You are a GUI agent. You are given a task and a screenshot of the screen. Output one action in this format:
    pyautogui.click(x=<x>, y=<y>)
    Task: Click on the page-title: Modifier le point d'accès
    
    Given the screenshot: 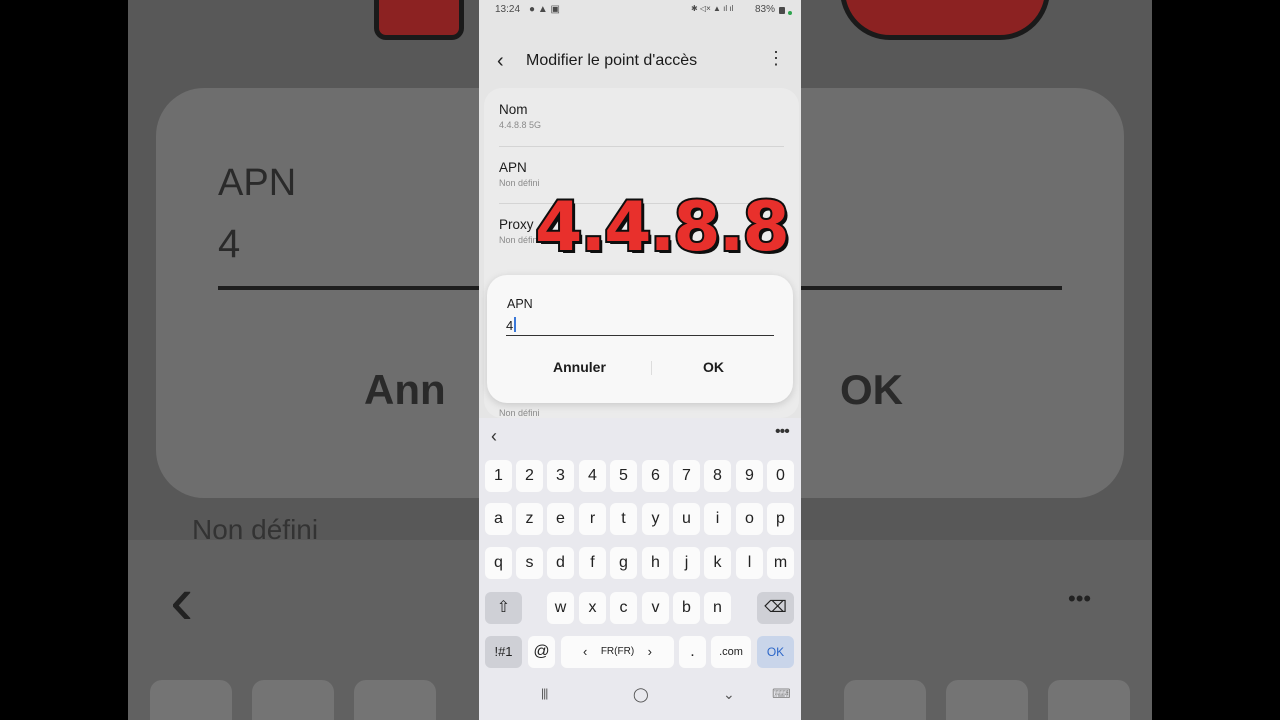 What is the action you would take?
    pyautogui.click(x=612, y=60)
    